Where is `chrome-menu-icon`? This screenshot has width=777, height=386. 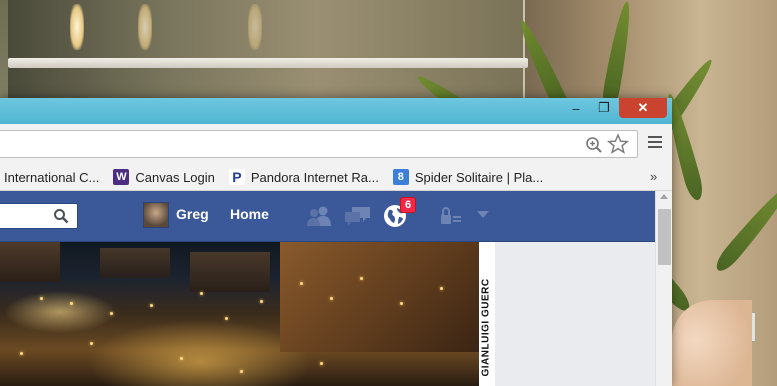 chrome-menu-icon is located at coordinates (655, 143).